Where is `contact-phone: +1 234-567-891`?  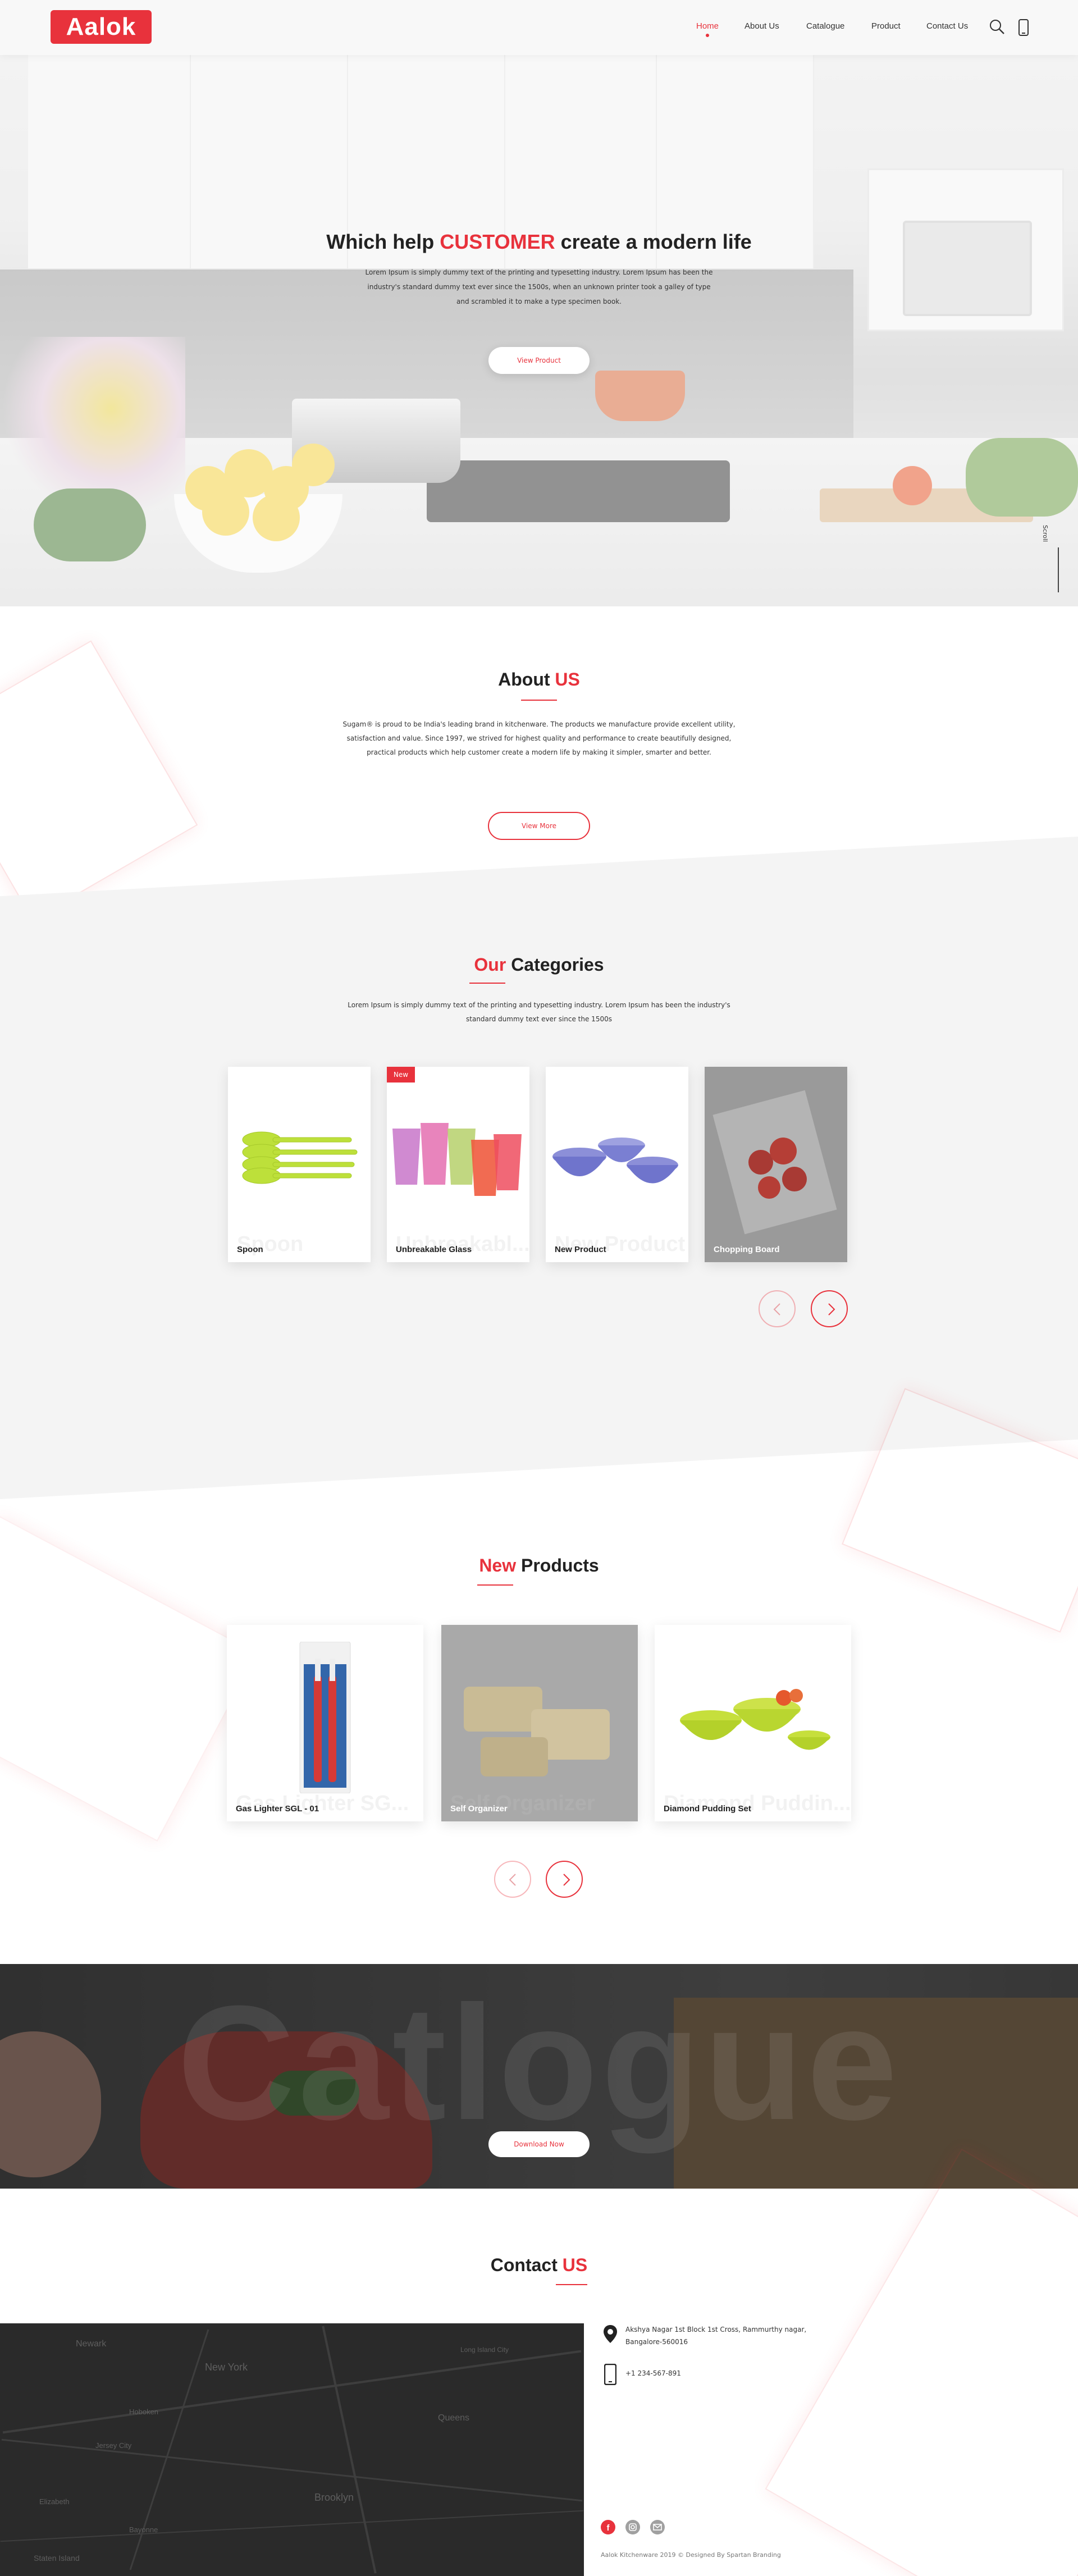
contact-phone: +1 234-567-891 is located at coordinates (653, 2373).